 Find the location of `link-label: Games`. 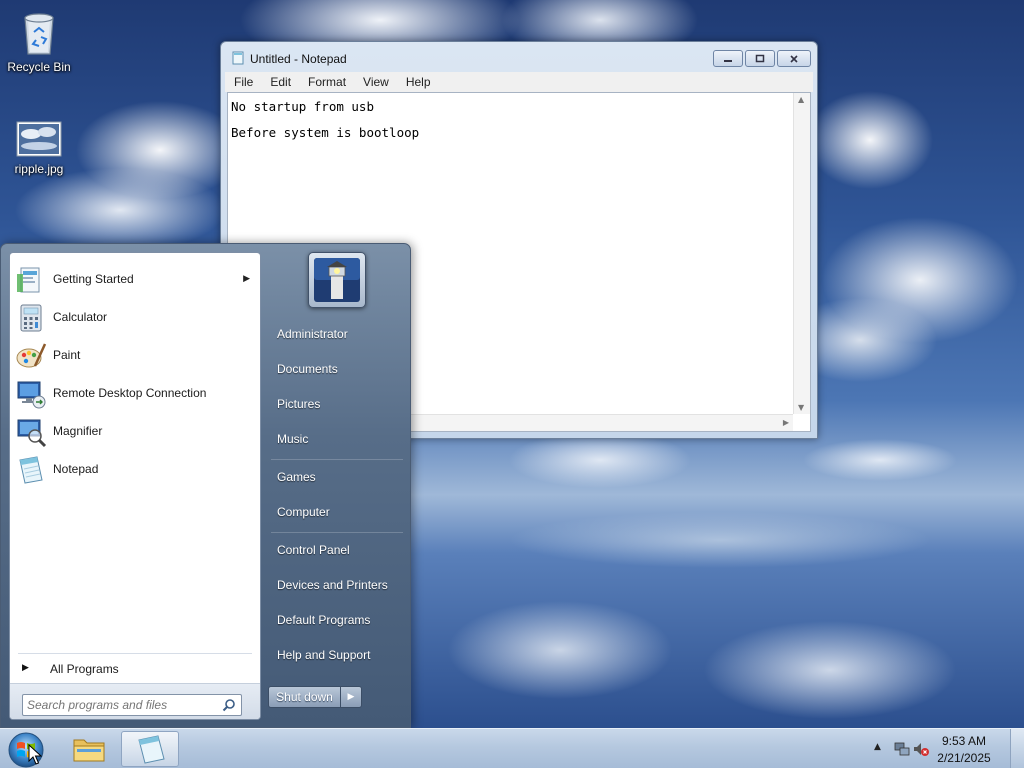

link-label: Games is located at coordinates (296, 477).